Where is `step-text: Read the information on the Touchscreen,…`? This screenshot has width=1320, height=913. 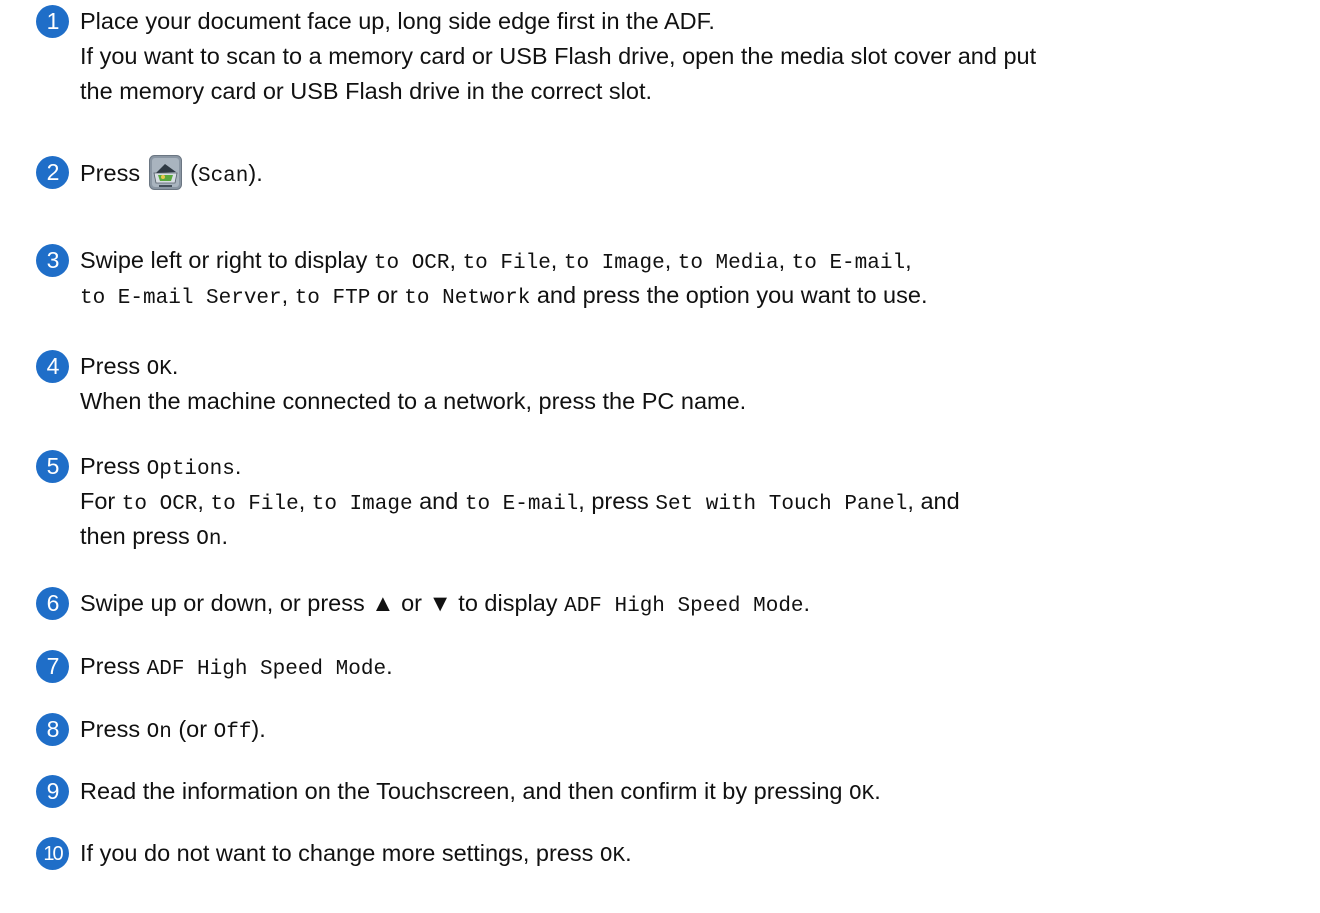 step-text: Read the information on the Touchscreen,… is located at coordinates (480, 792).